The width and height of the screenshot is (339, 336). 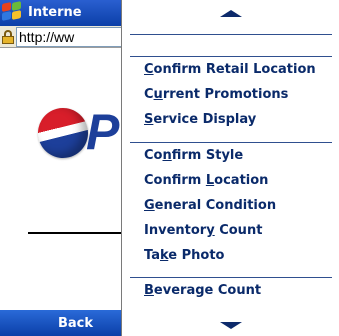 I want to click on scroll-down-arrow-icon, so click(x=231, y=325).